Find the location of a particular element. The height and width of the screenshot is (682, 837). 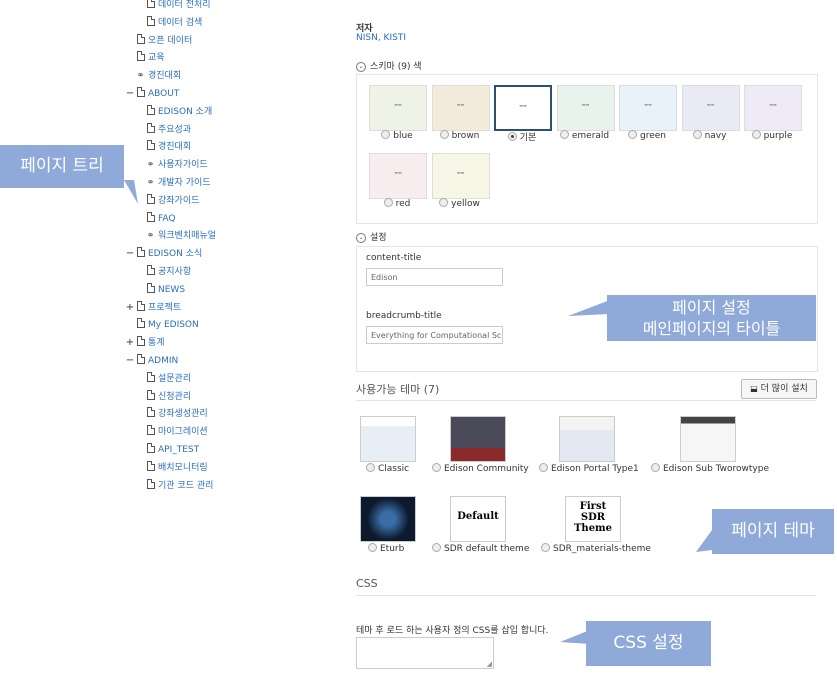

breadcrumb-title-input: Everything for Computational Science is located at coordinates (434, 335).